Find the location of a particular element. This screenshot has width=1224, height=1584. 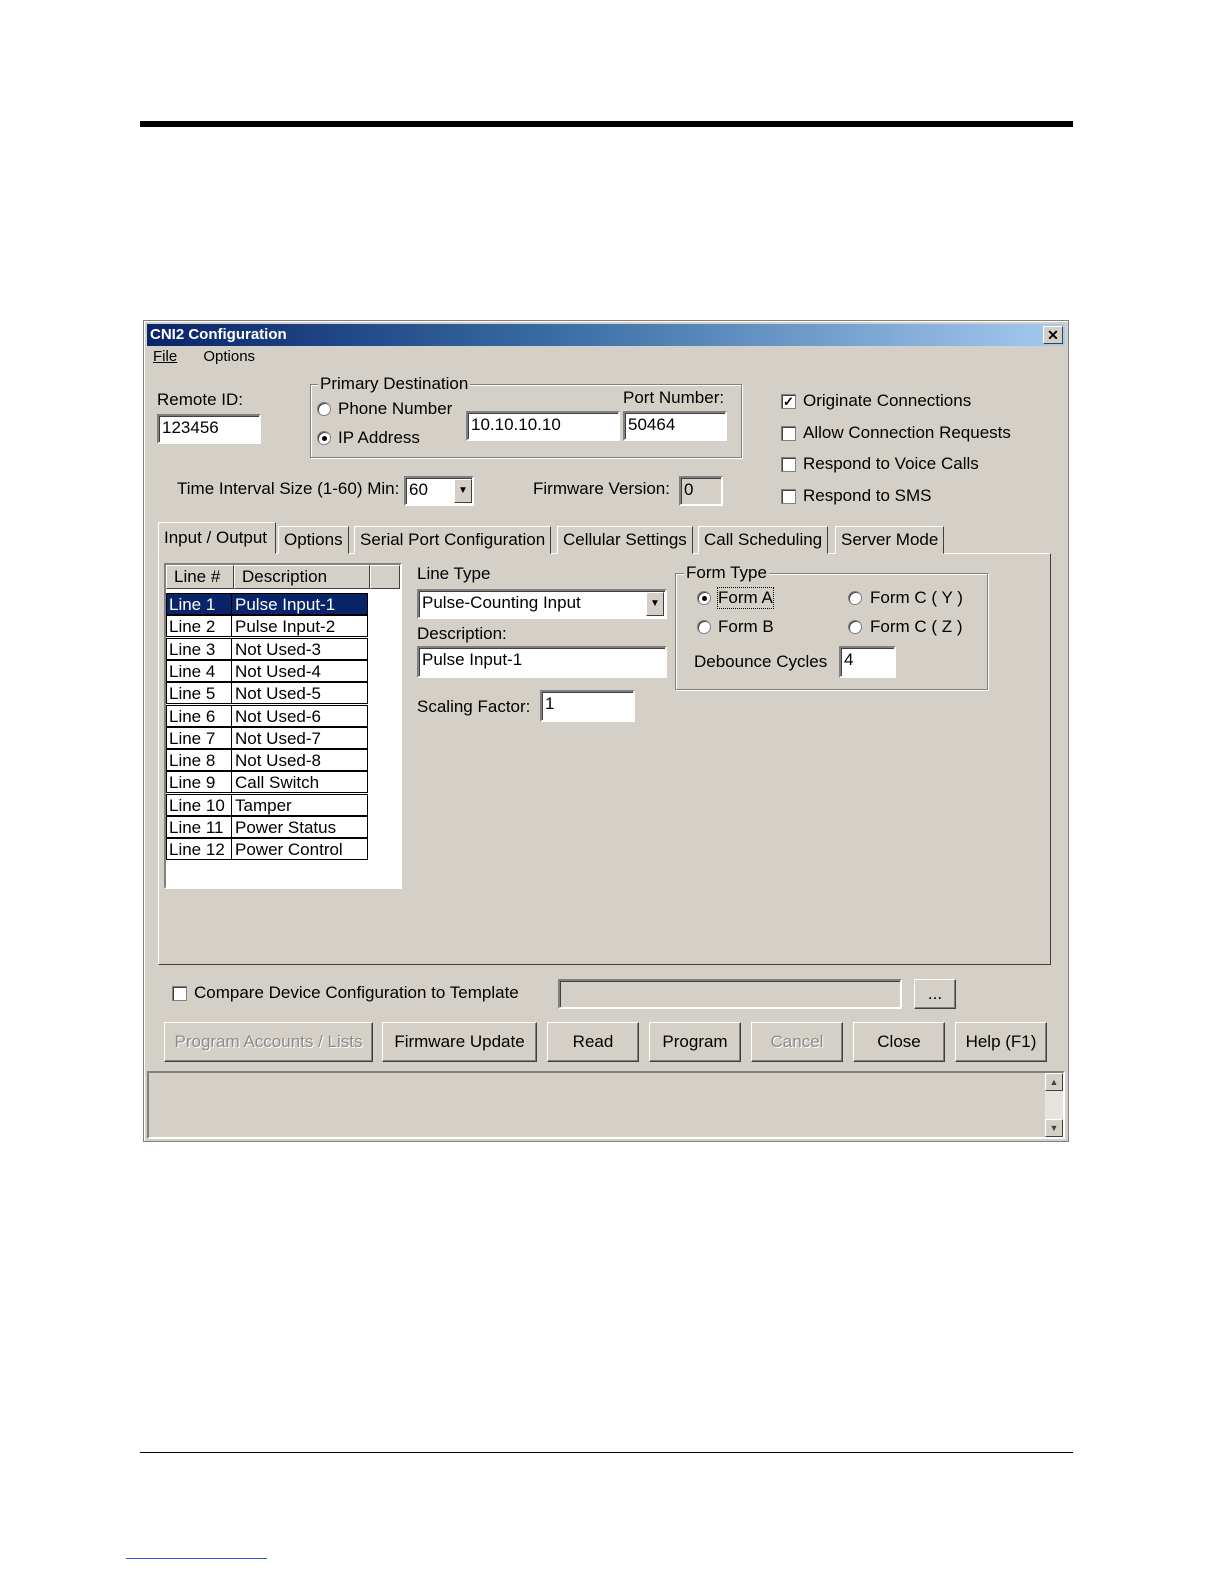

line-description-cell: Call Switch is located at coordinates (300, 782).